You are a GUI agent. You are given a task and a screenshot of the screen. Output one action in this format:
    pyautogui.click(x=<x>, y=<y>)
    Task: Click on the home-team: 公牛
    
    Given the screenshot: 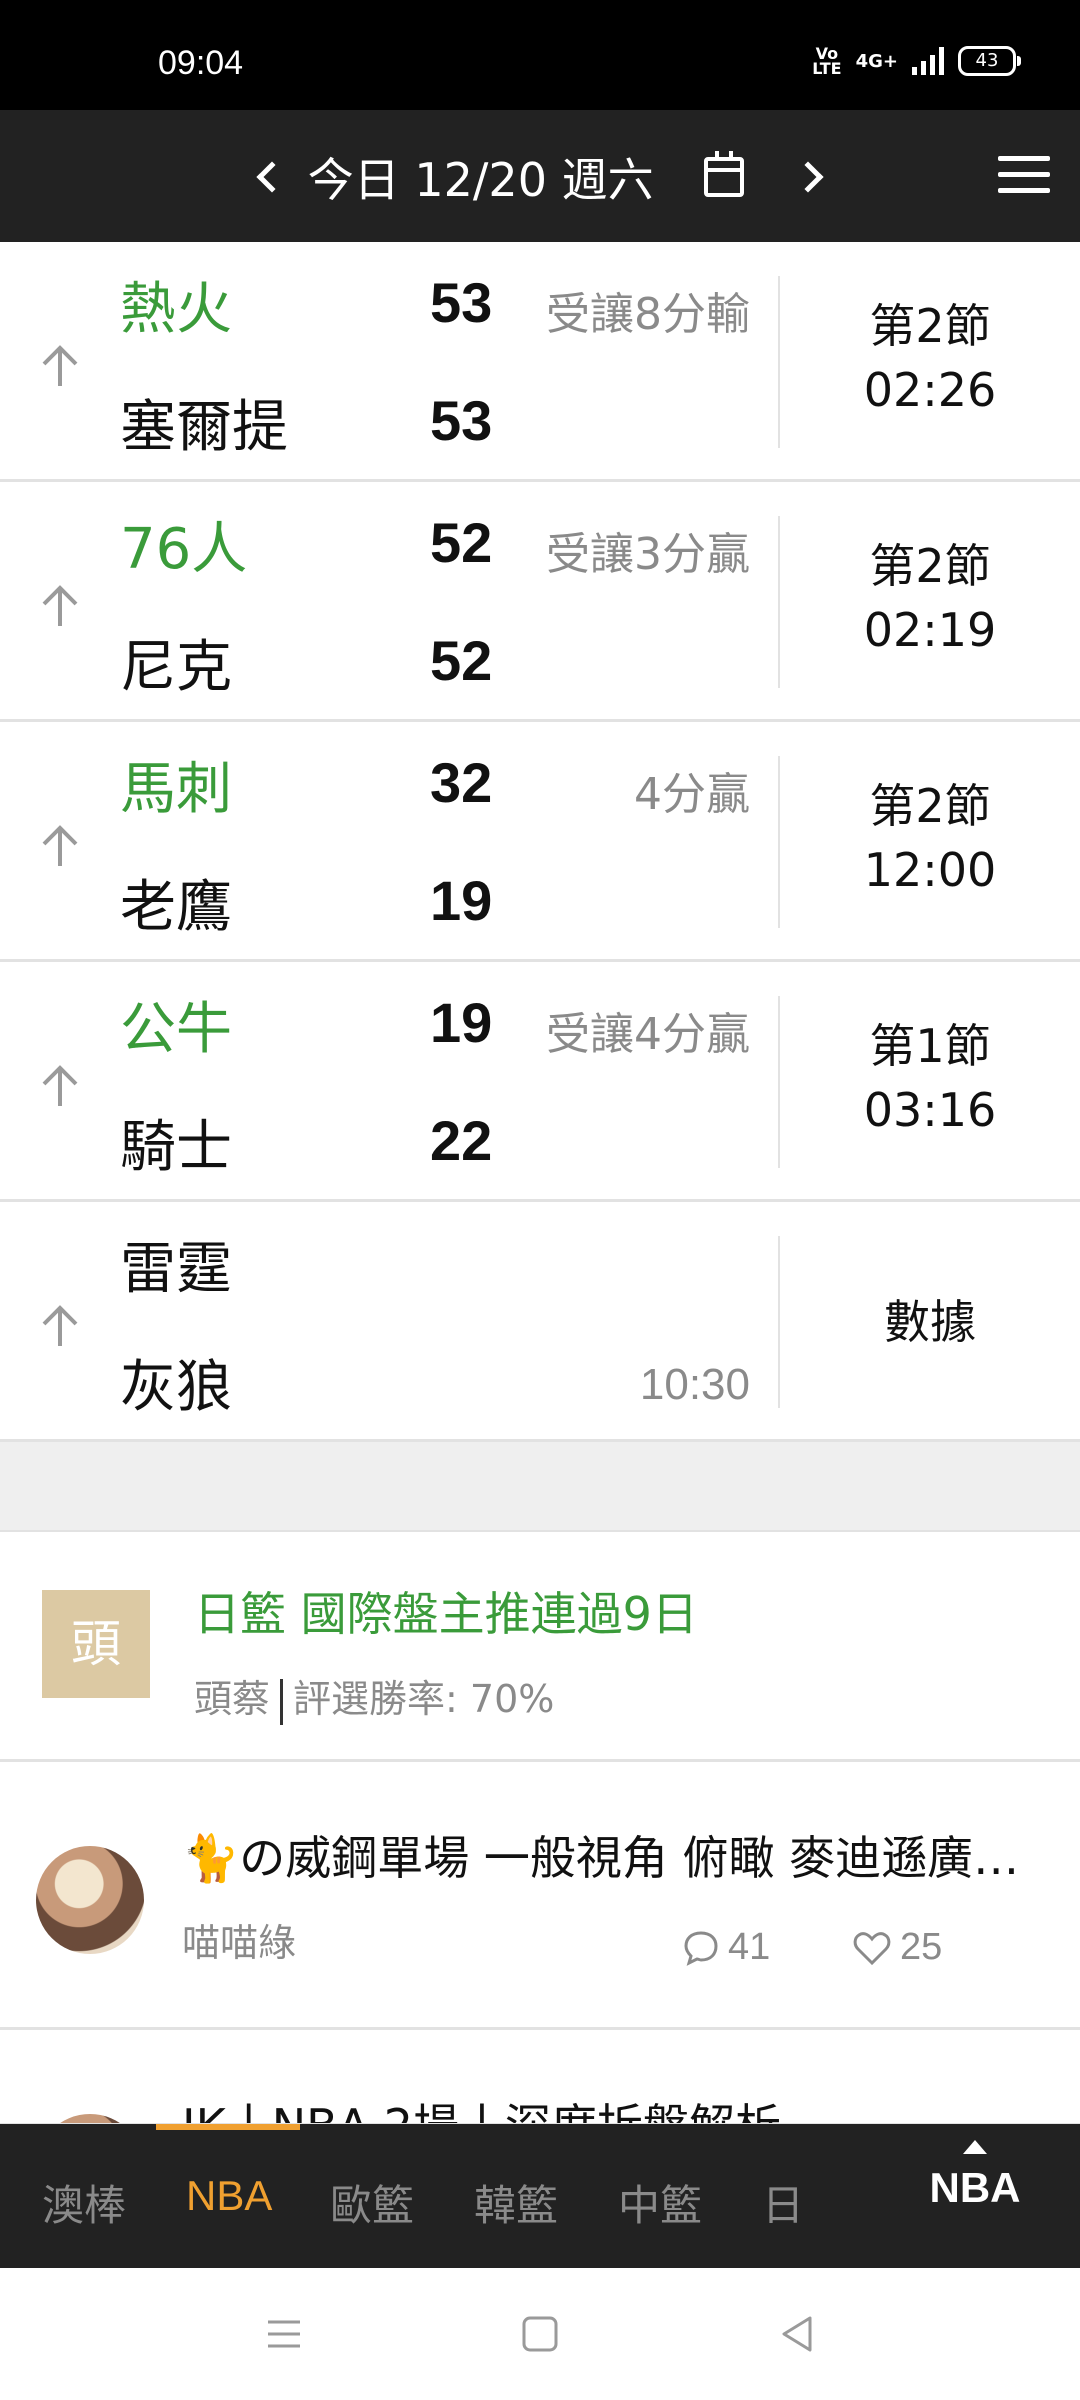 What is the action you would take?
    pyautogui.click(x=176, y=1029)
    